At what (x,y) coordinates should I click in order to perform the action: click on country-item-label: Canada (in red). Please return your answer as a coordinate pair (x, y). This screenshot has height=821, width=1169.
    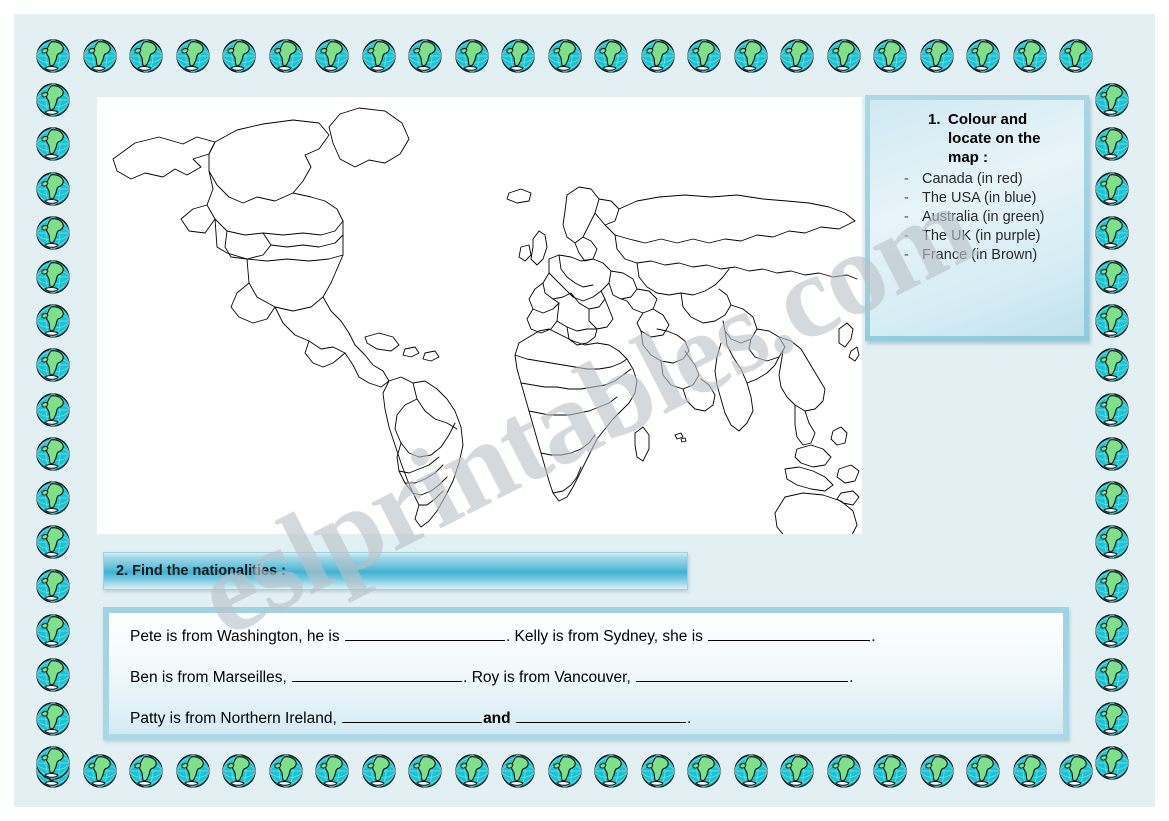
    Looking at the image, I should click on (972, 178).